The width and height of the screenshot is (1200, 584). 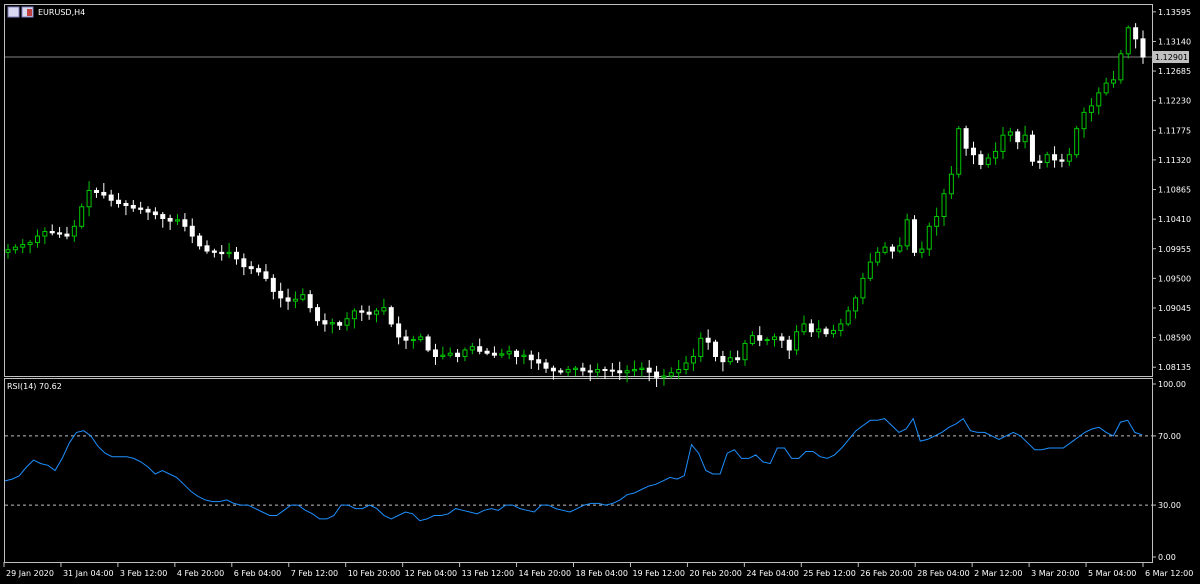 I want to click on symbol-title: EURUSD,H4, so click(x=61, y=12).